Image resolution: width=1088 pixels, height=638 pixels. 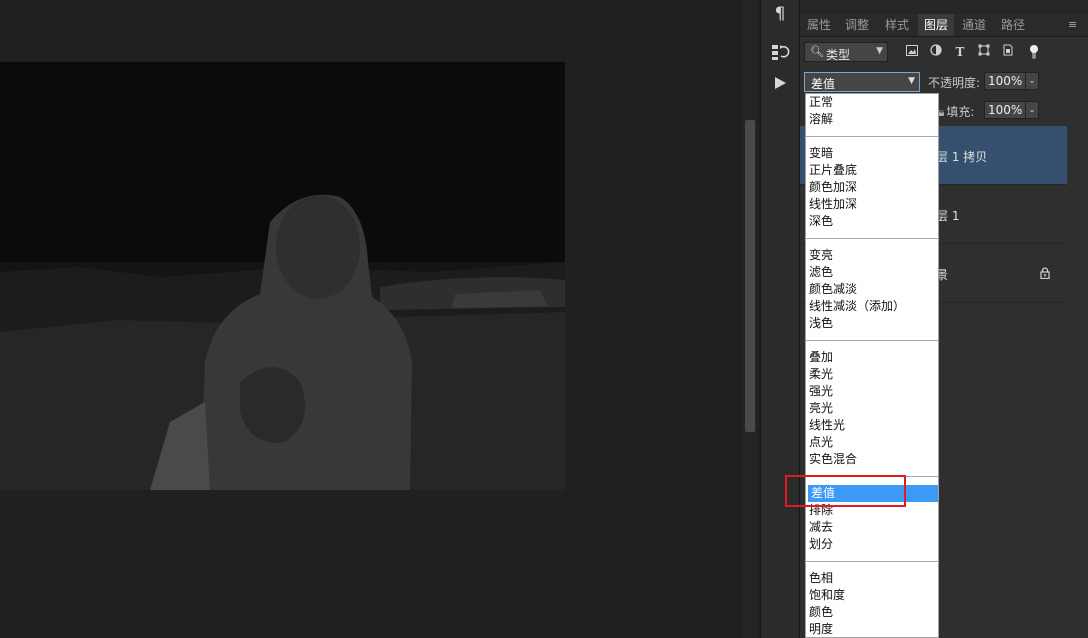 I want to click on blend-mode-option: 深色, so click(x=872, y=221).